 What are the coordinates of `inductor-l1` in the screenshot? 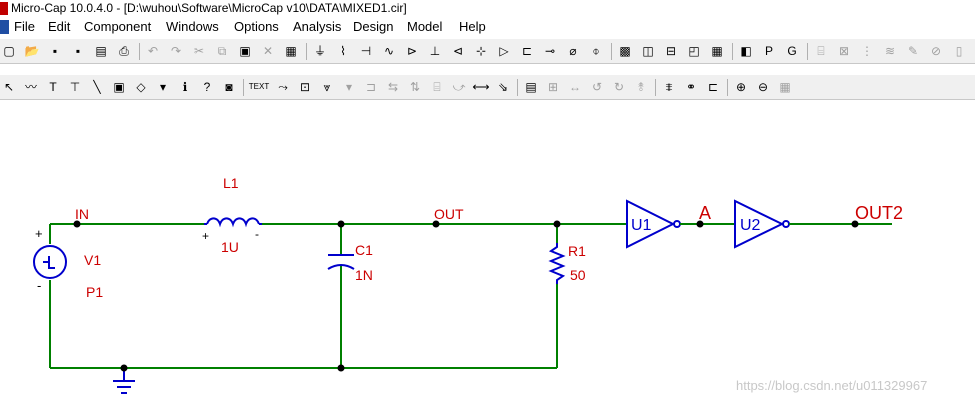 It's located at (233, 222).